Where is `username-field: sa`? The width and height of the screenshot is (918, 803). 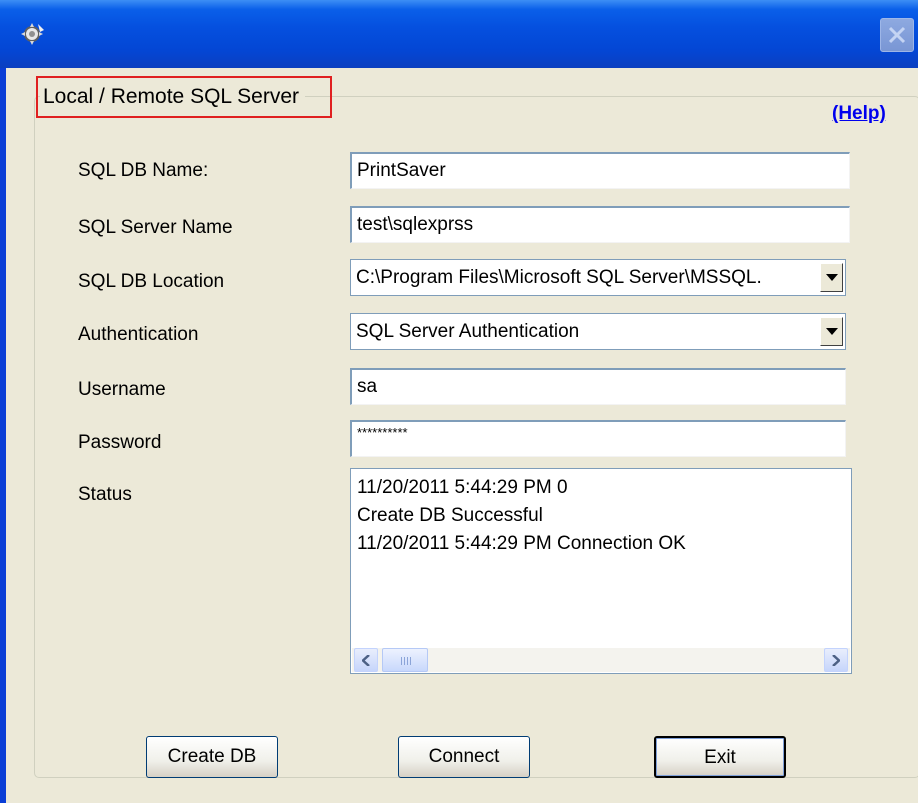
username-field: sa is located at coordinates (598, 386).